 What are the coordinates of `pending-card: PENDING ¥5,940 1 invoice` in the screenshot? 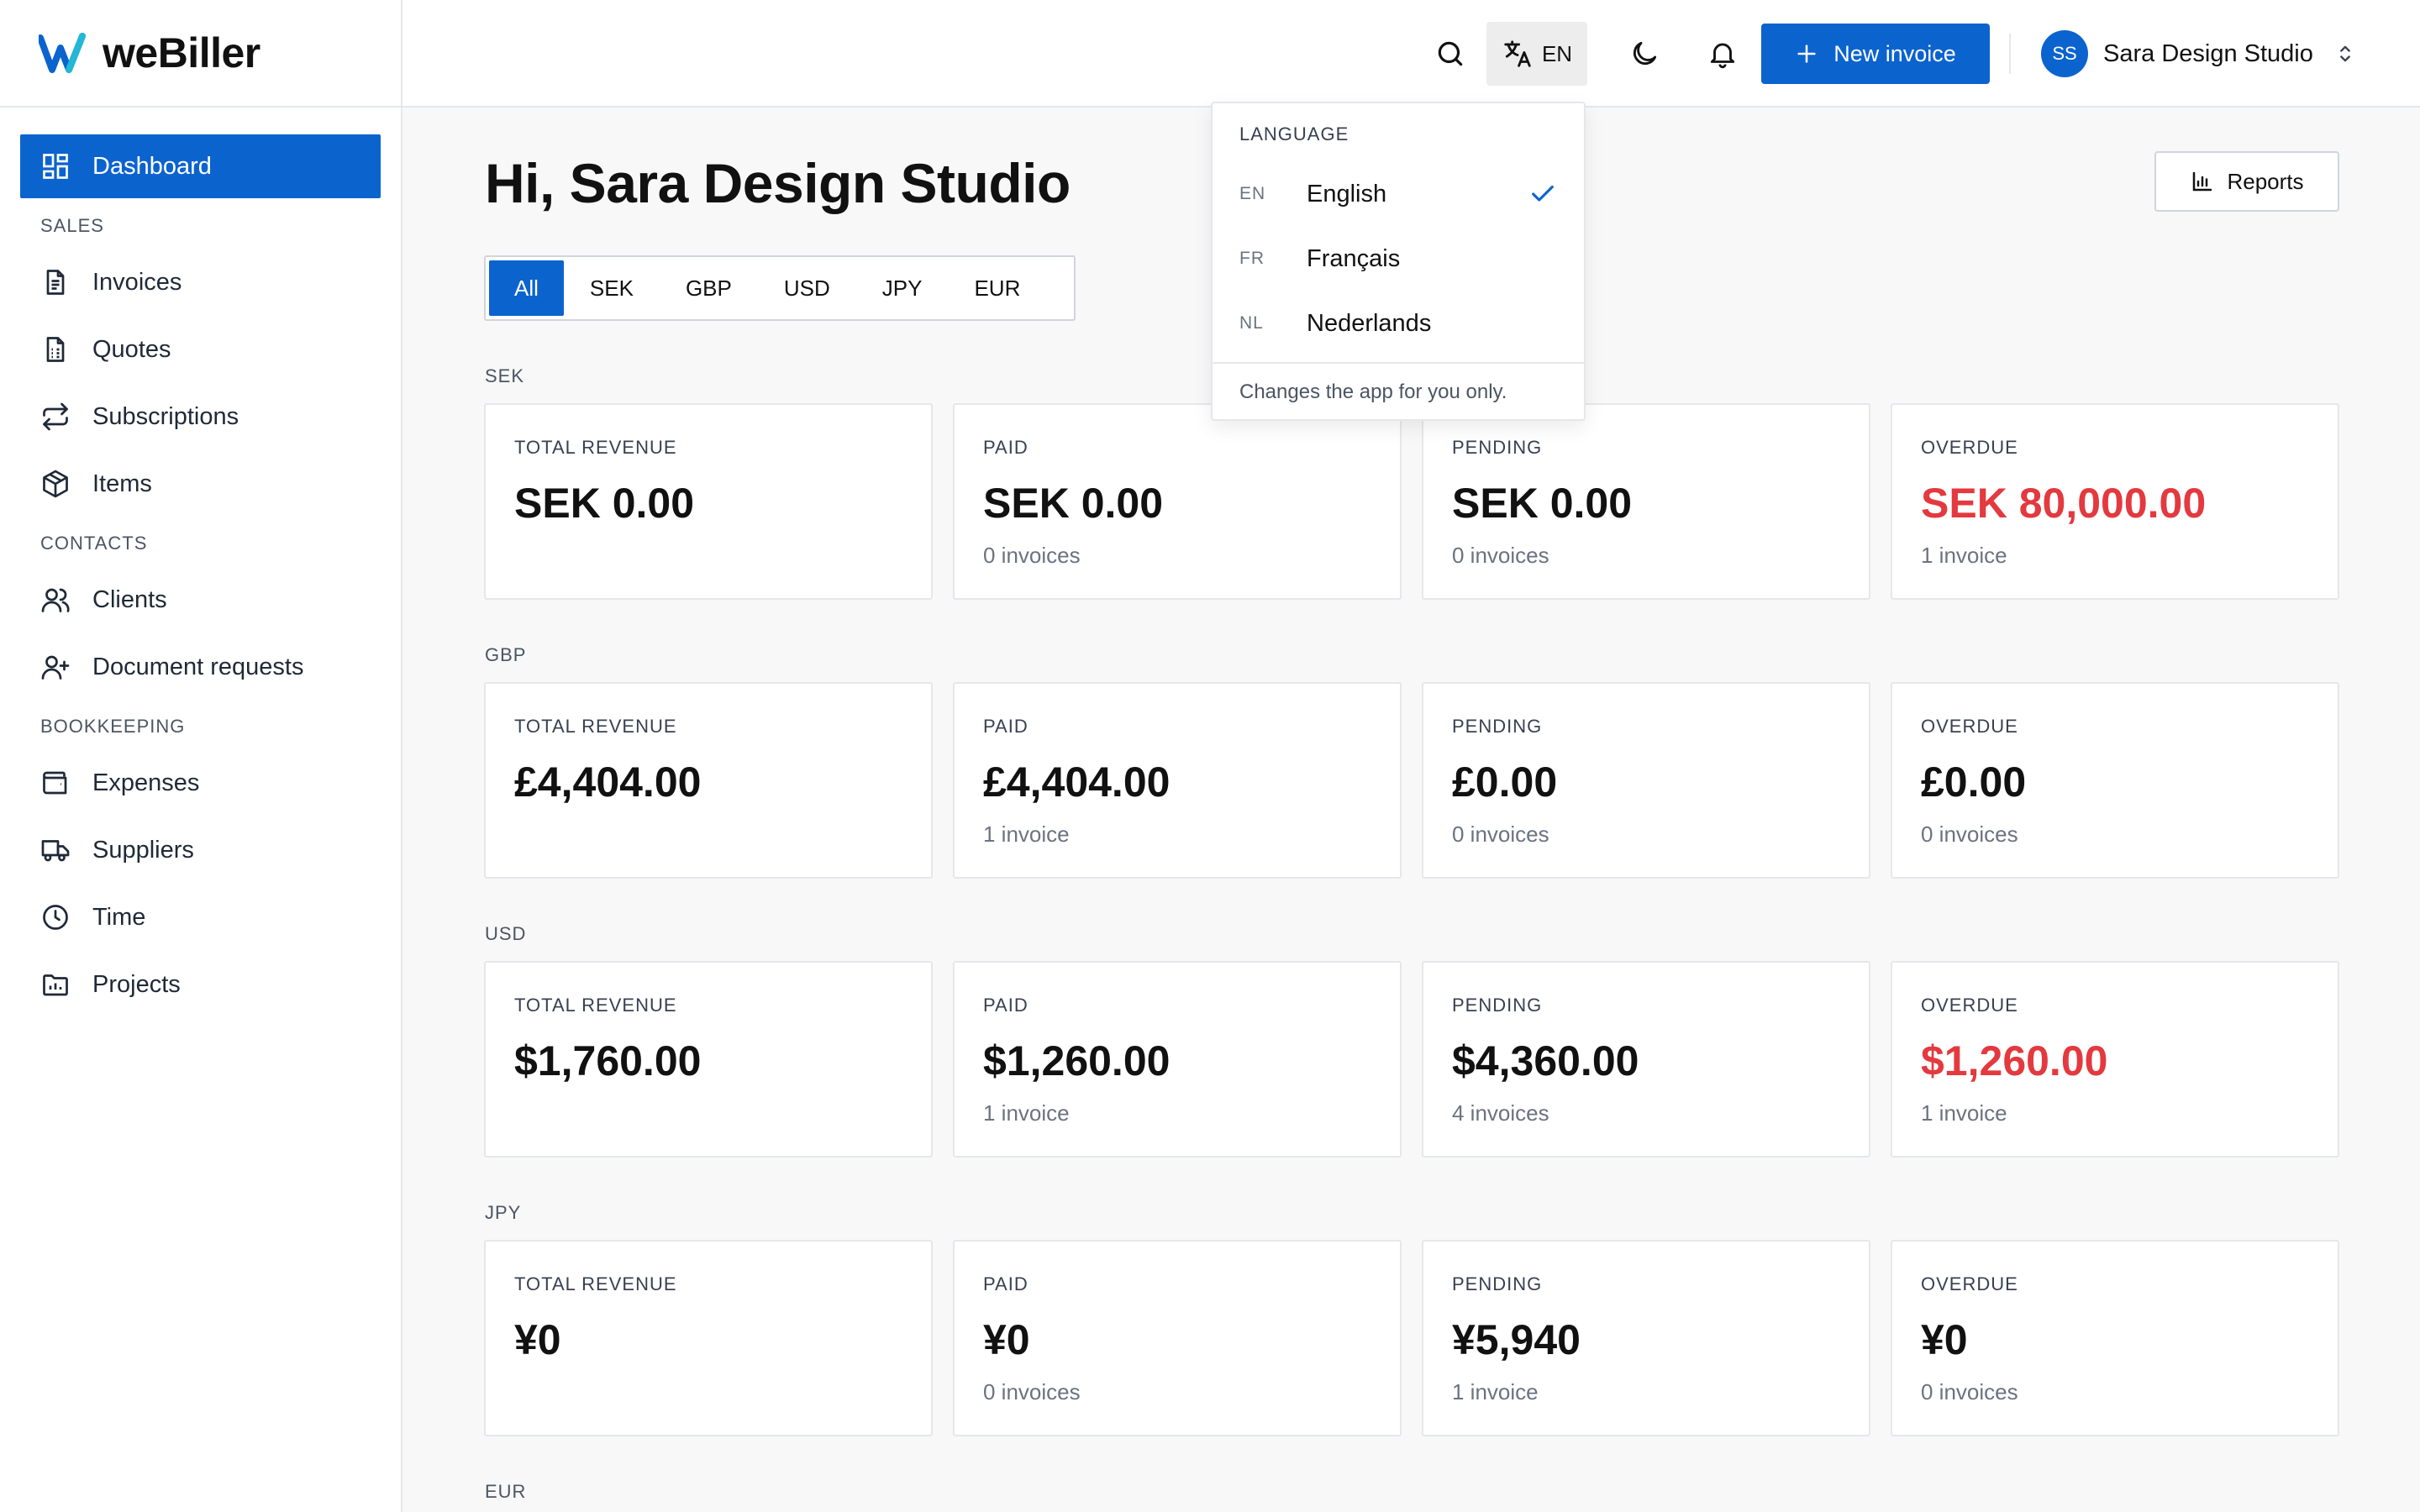 It's located at (1646, 1338).